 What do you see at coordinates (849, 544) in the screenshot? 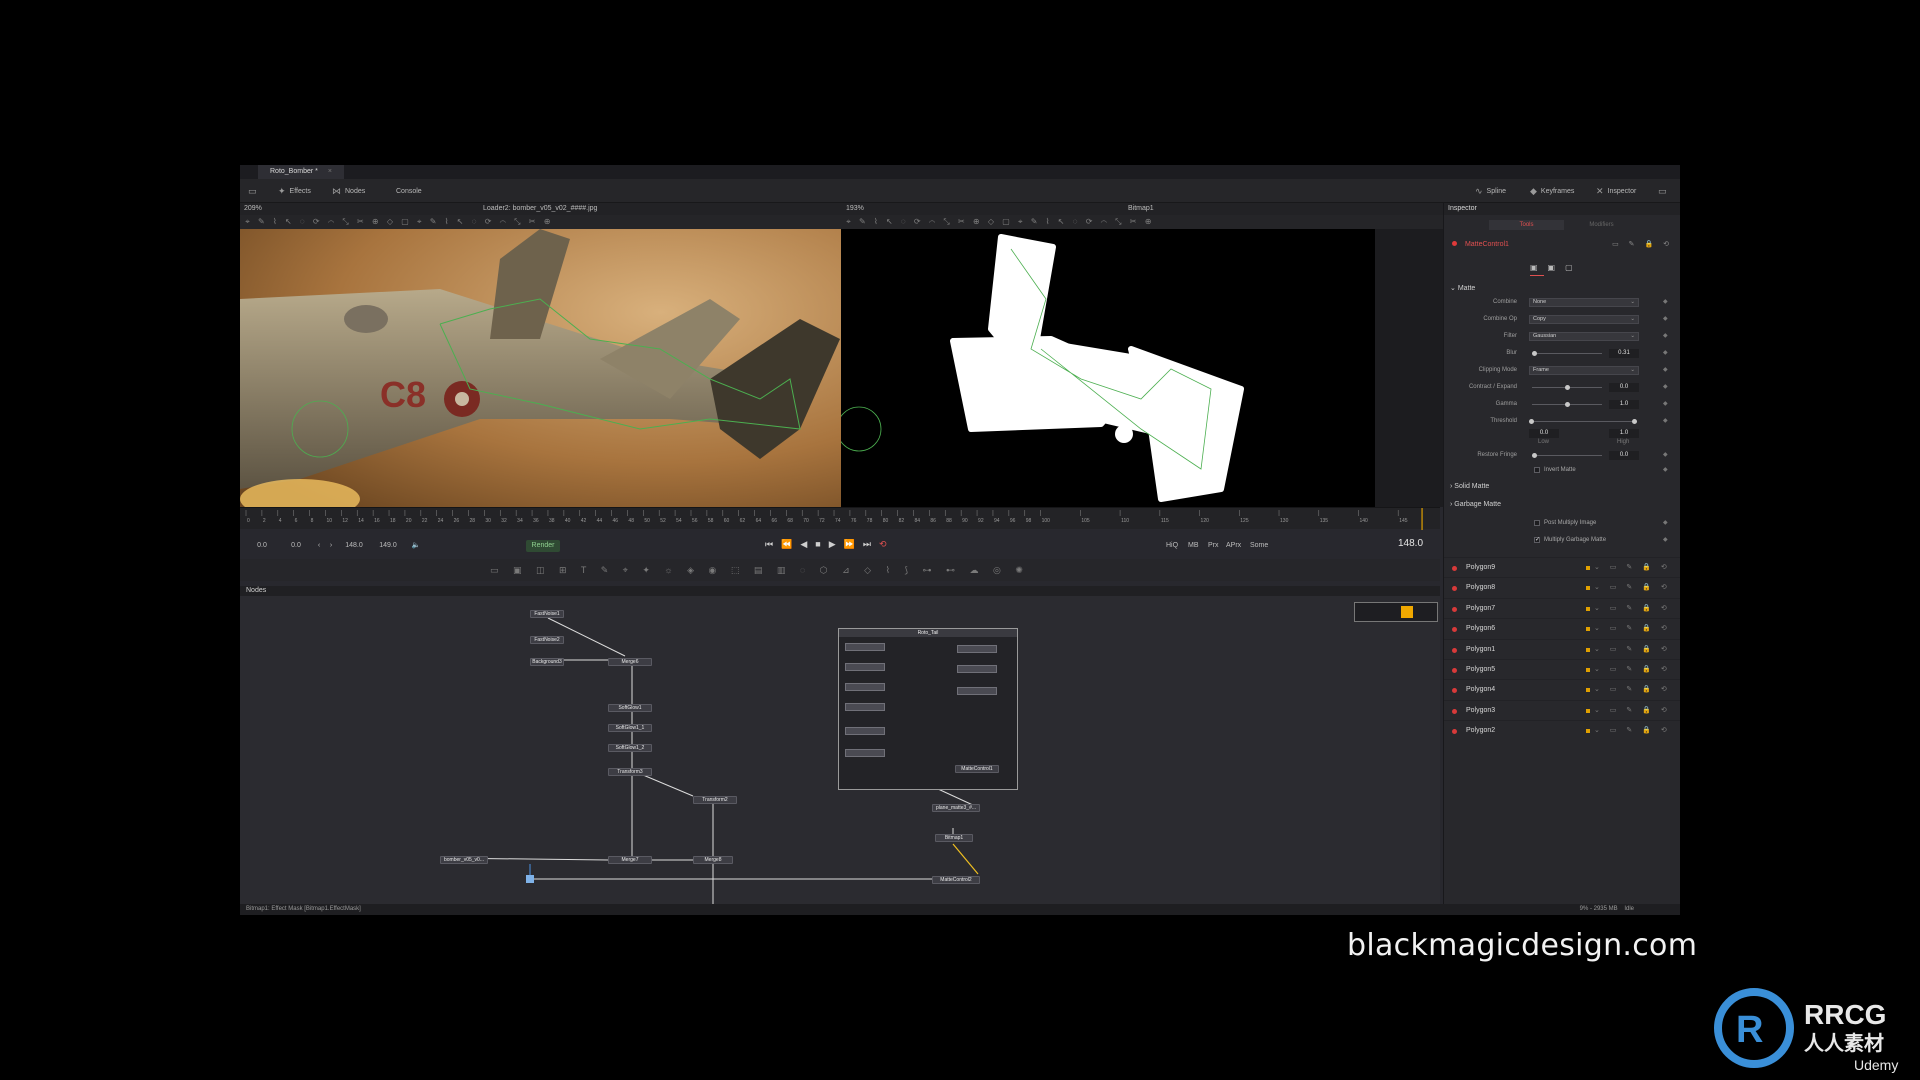
I see `step-forward-icon: ⏩` at bounding box center [849, 544].